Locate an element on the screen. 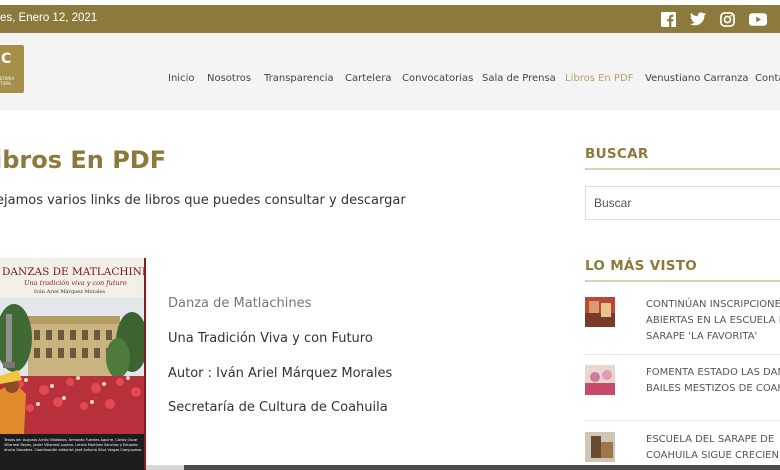 The height and width of the screenshot is (470, 780). news-title-line: COAHUILA SIGUE CRECIEND is located at coordinates (713, 455).